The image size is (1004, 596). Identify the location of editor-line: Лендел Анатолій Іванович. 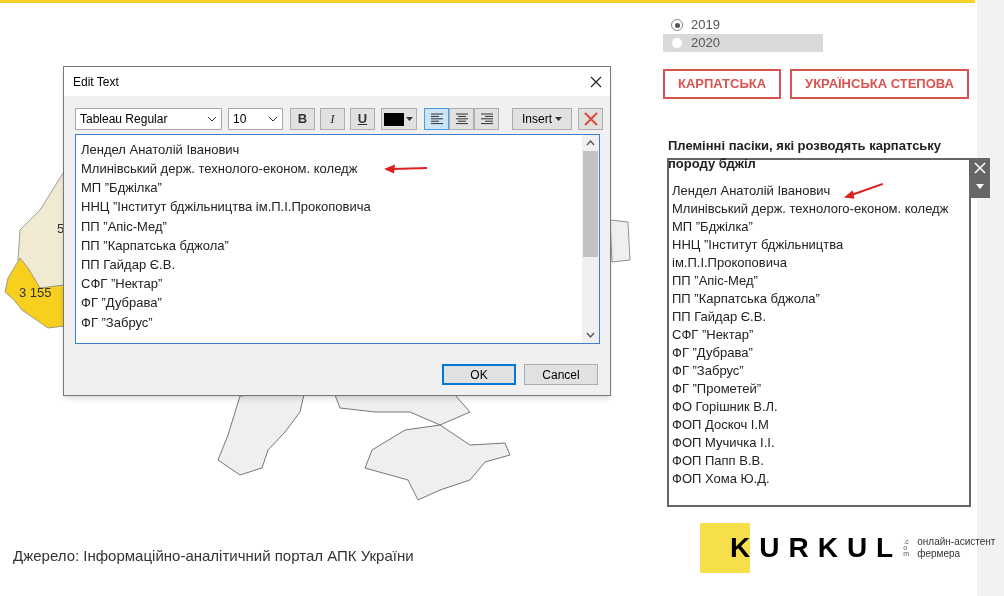
(160, 149).